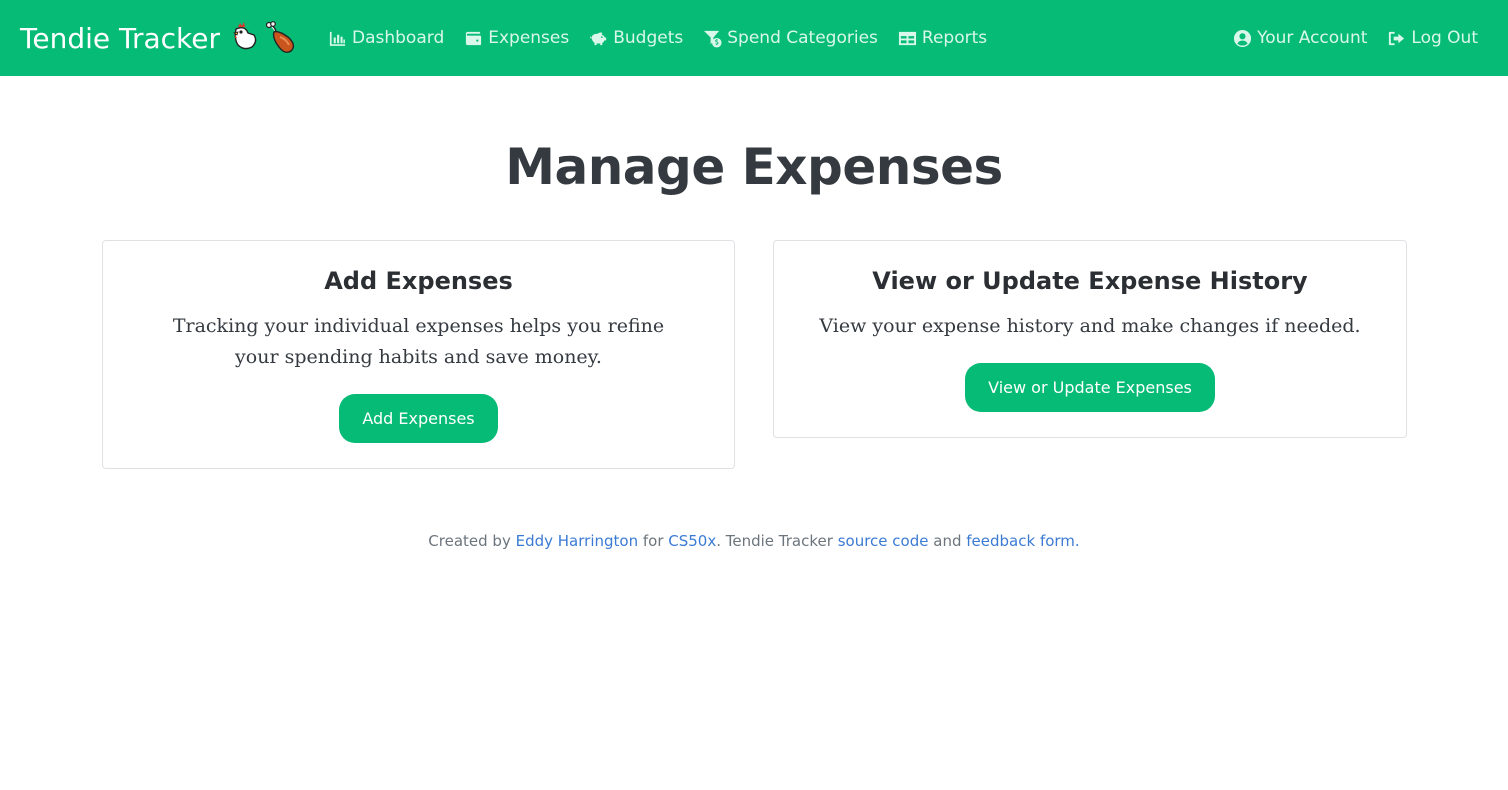 The width and height of the screenshot is (1508, 790). I want to click on footer-middle: . Tendie Tracker, so click(774, 541).